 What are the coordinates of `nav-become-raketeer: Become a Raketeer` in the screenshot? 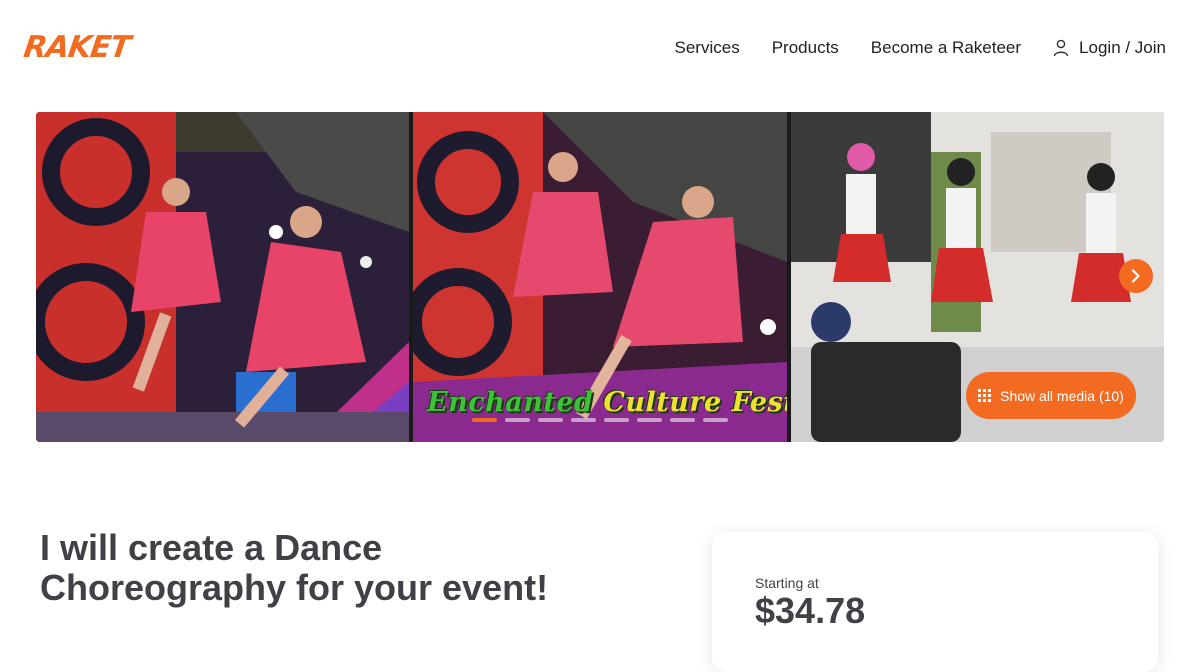 It's located at (946, 48).